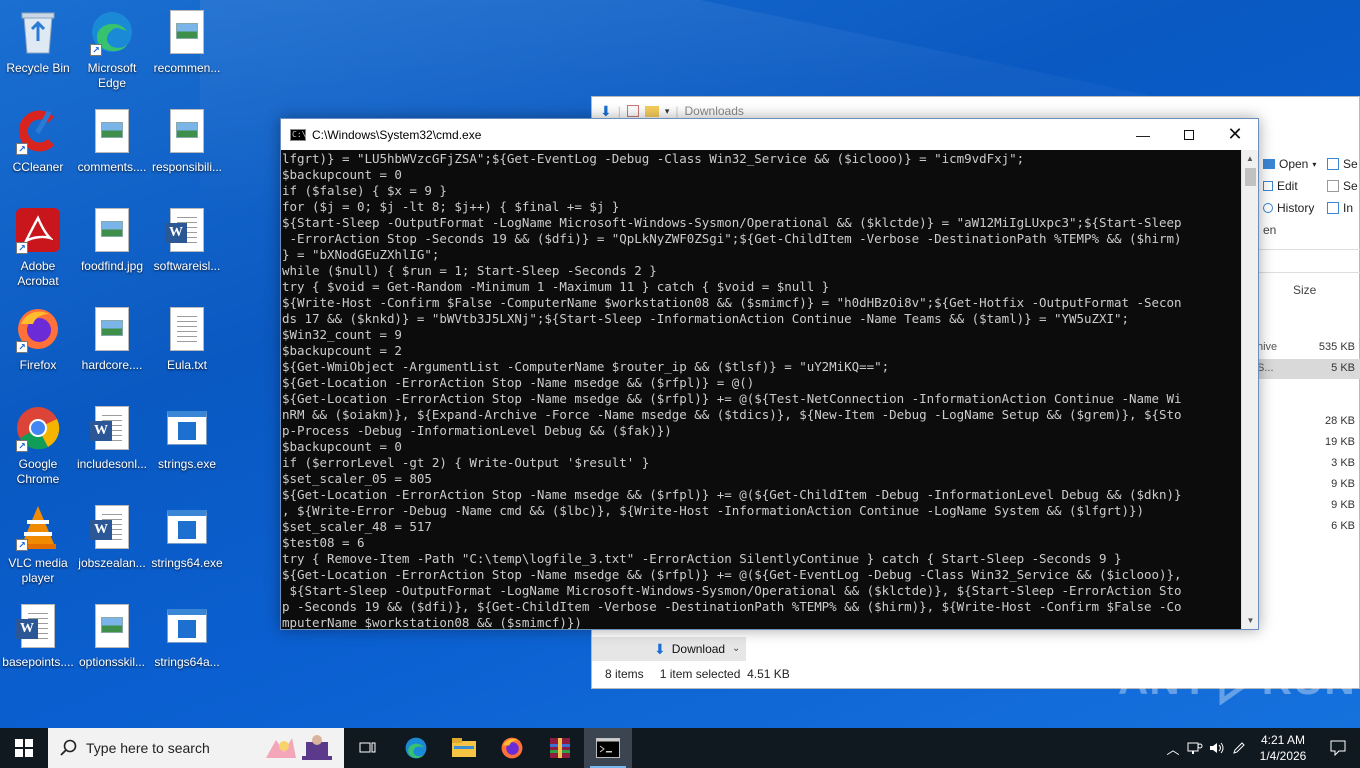 This screenshot has height=768, width=1360. Describe the element at coordinates (1336, 347) in the screenshot. I see `file-size-cell: 535 KB` at that location.